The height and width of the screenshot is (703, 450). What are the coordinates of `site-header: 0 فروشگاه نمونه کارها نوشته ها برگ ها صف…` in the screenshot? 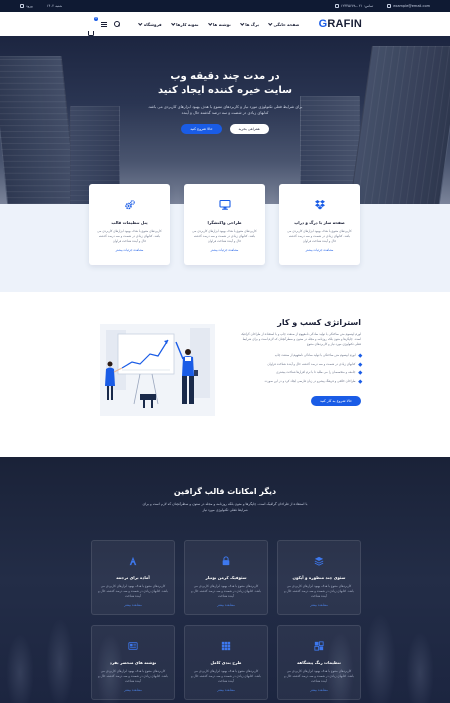 It's located at (225, 24).